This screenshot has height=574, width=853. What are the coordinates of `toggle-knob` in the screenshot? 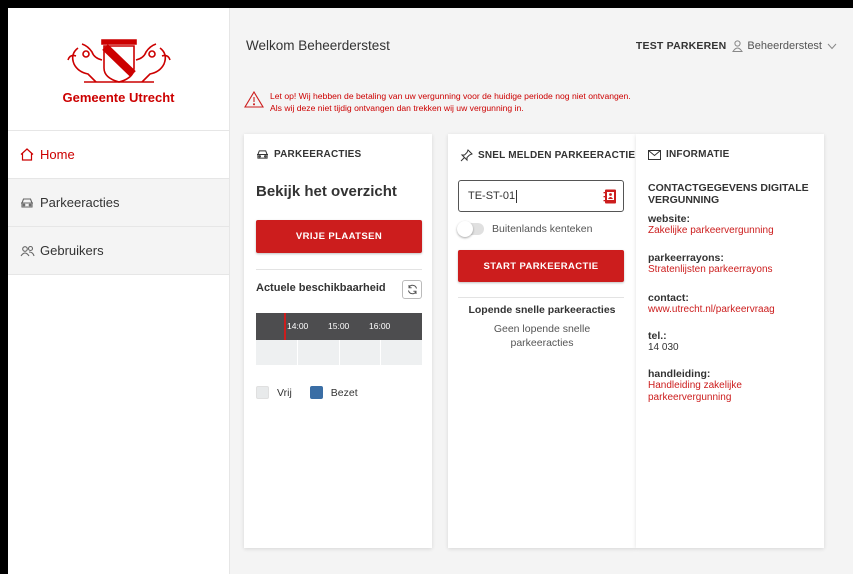 It's located at (465, 229).